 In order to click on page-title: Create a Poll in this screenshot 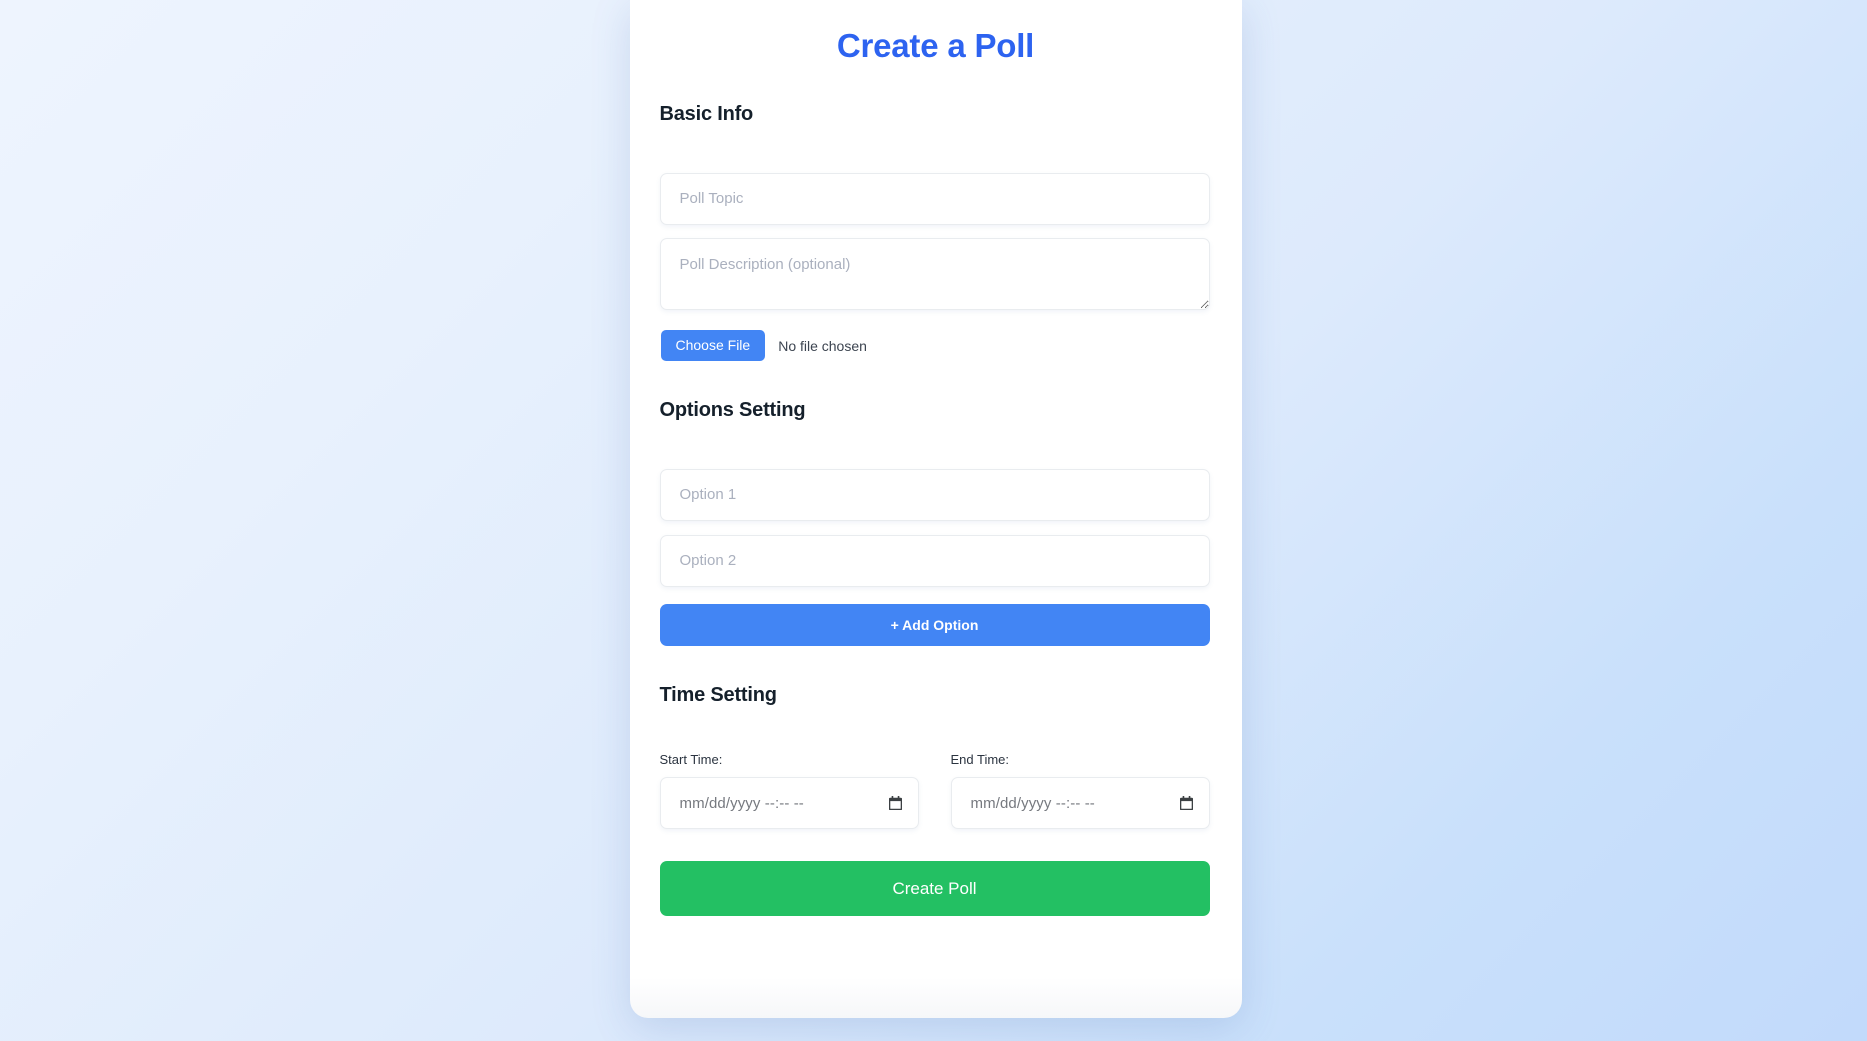, I will do `click(935, 45)`.